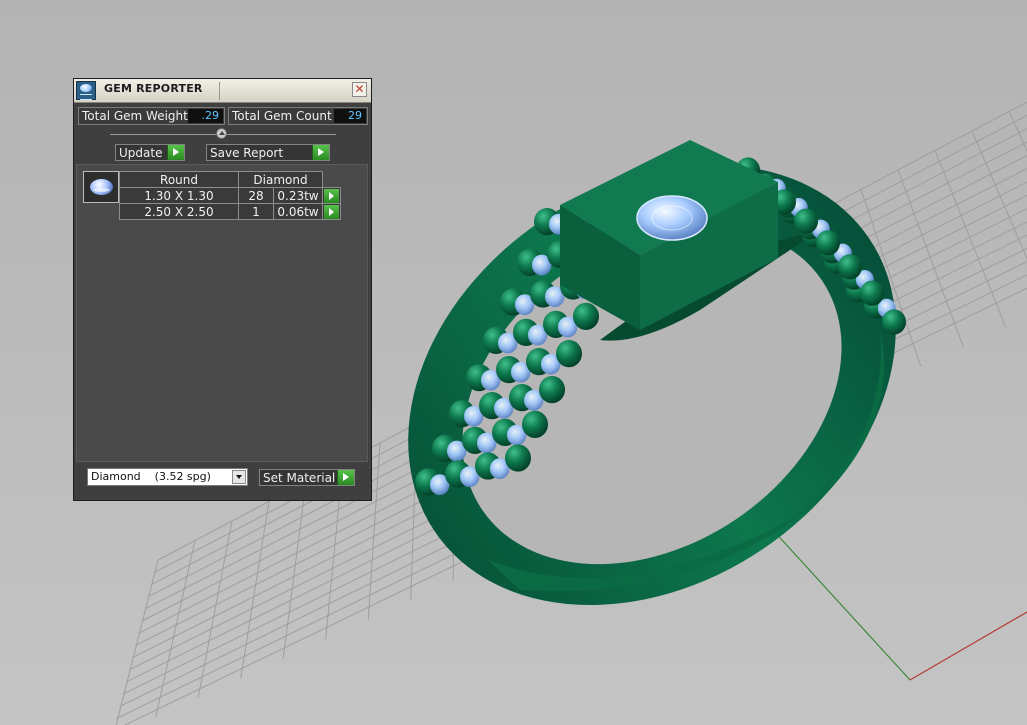  Describe the element at coordinates (179, 211) in the screenshot. I see `gem-size: 2.50 X 2.50` at that location.